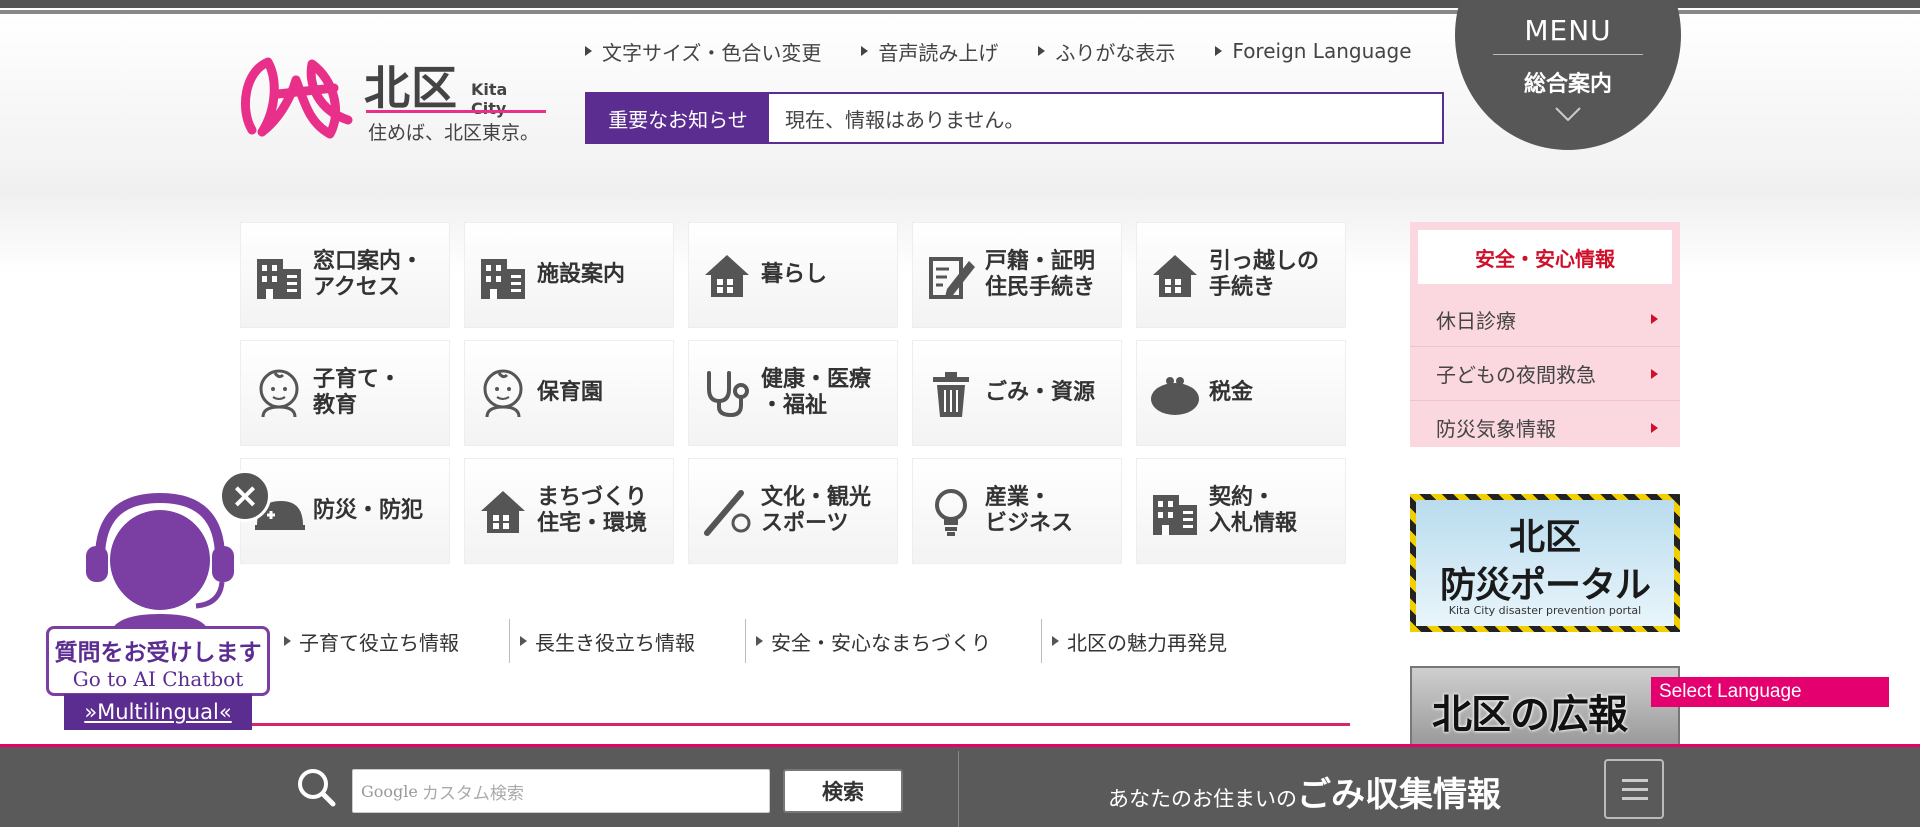 The height and width of the screenshot is (827, 1920). What do you see at coordinates (816, 392) in the screenshot?
I see `category-label: 健康・医療 ・福祉` at bounding box center [816, 392].